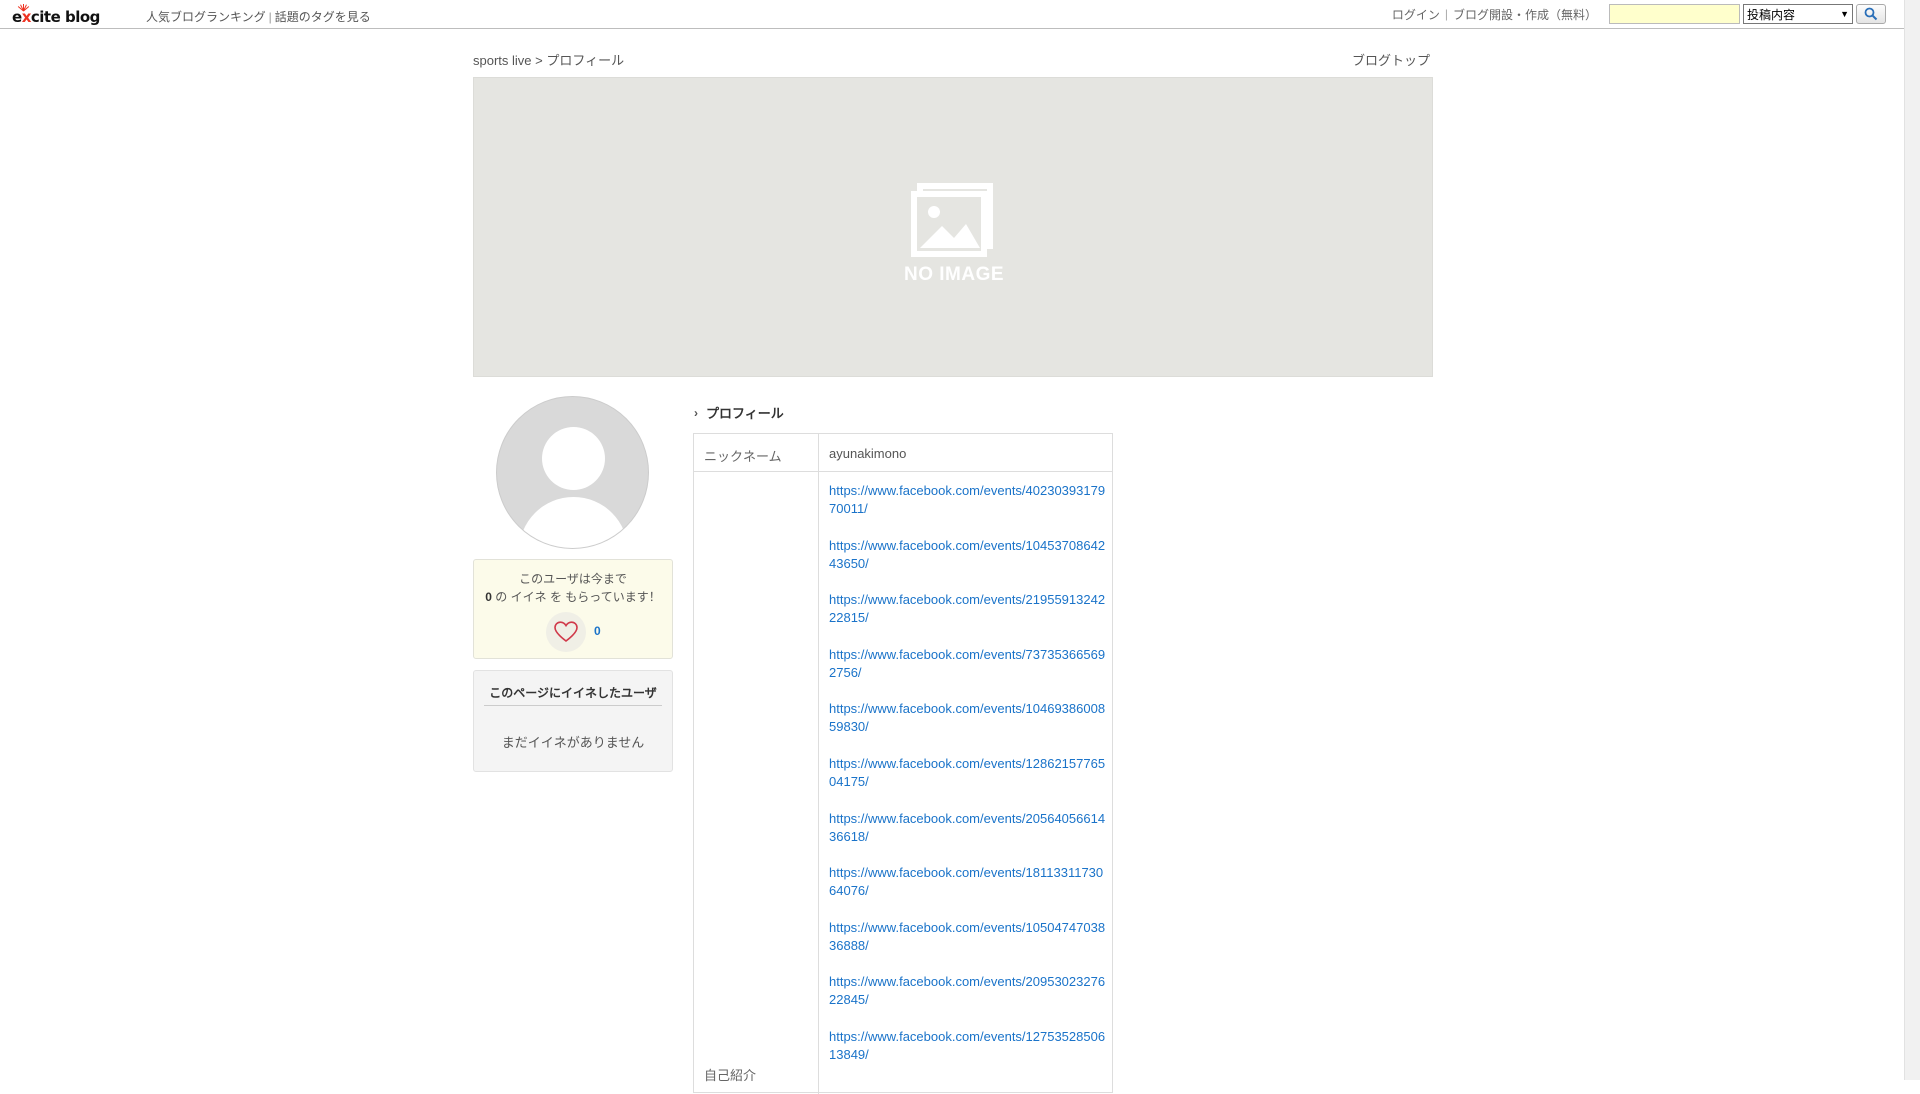 This screenshot has width=1920, height=1094. Describe the element at coordinates (573, 695) in the screenshot. I see `liked-users-title: このページにイイネしたユーザ` at that location.